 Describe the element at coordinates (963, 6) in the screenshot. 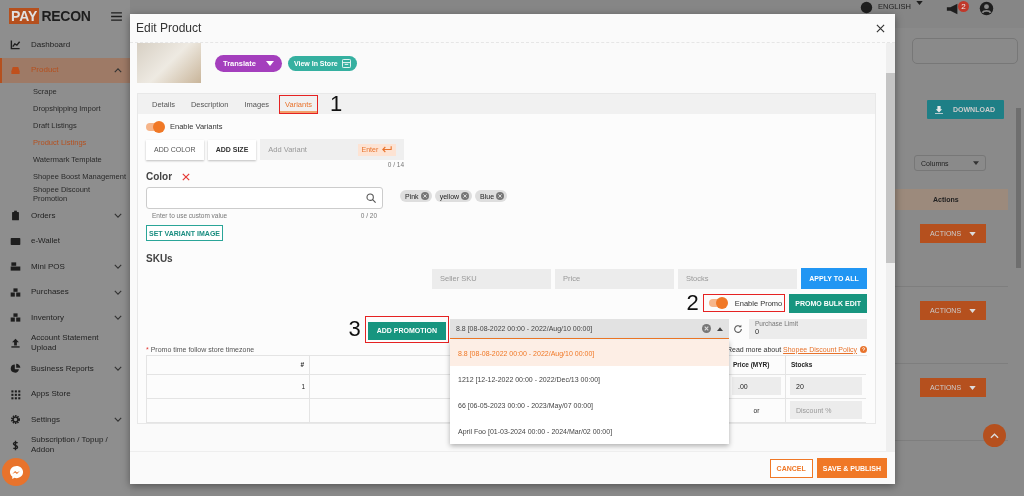

I see `notification-badge: 2` at that location.